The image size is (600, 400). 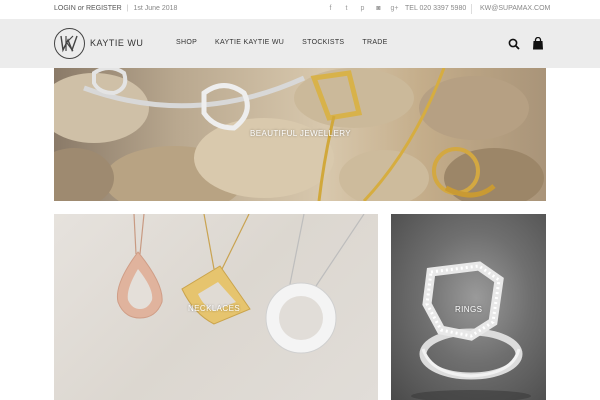 I want to click on social-links: f t p ◙ g+, so click(x=362, y=8).